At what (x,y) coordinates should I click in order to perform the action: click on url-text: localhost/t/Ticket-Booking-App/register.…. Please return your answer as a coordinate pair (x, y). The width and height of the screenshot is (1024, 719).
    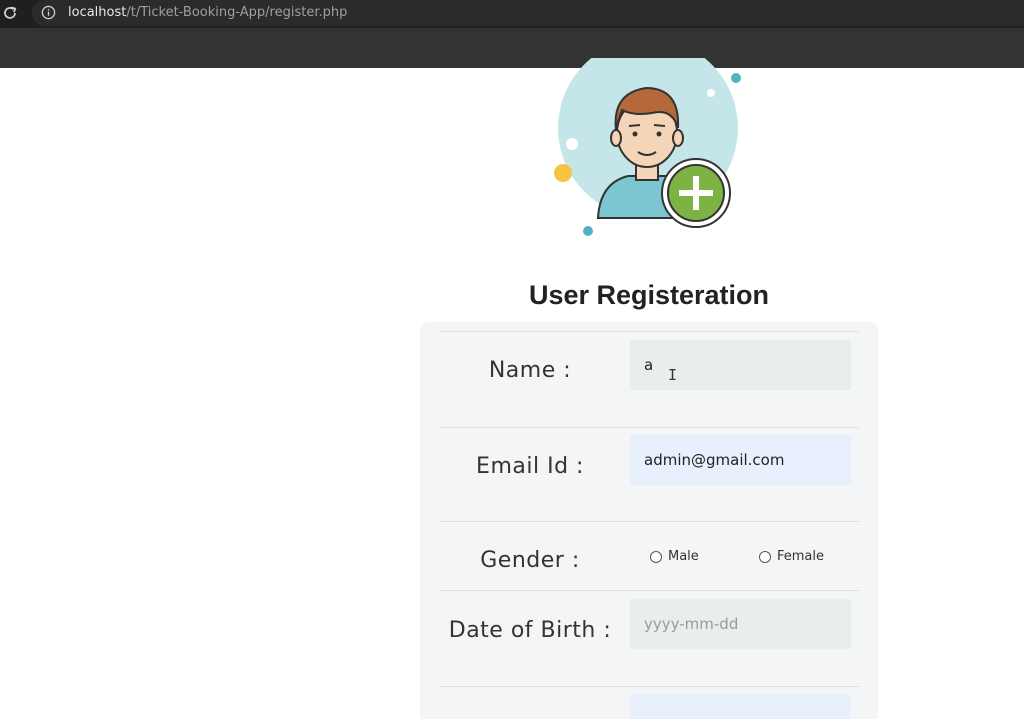
    Looking at the image, I should click on (207, 12).